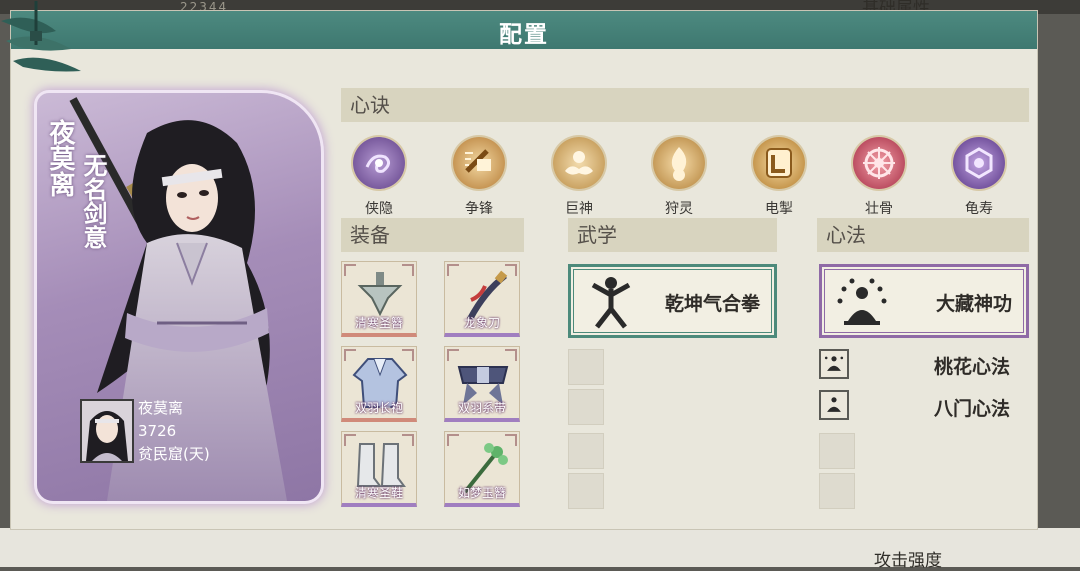  I want to click on equip-label: 双羽长袍, so click(378, 408).